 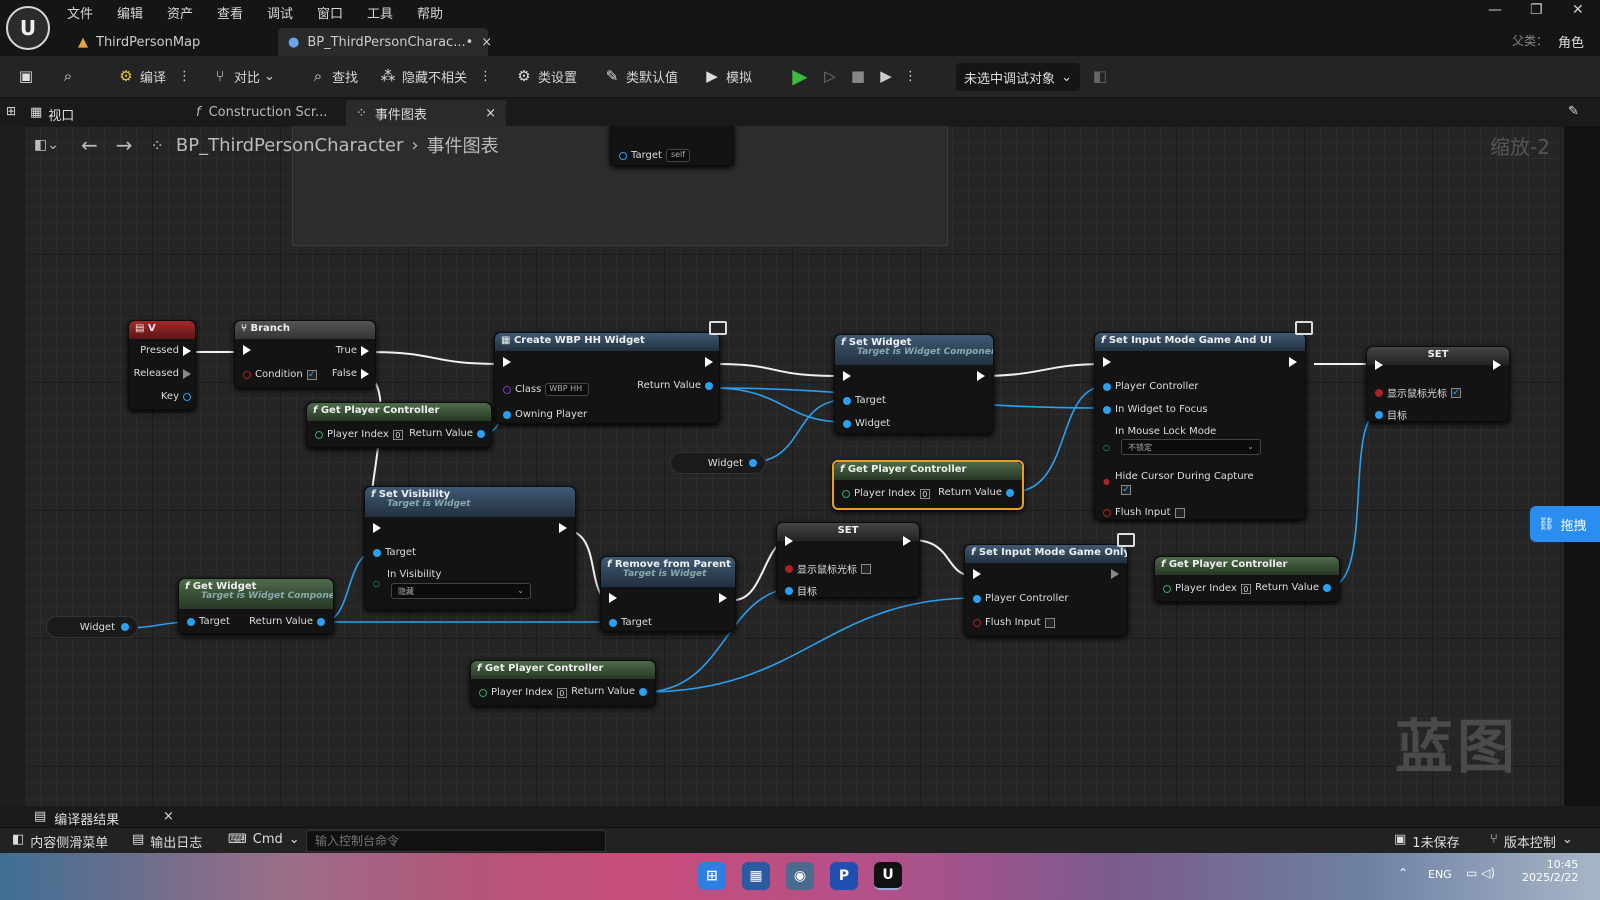 What do you see at coordinates (456, 841) in the screenshot?
I see `console-input` at bounding box center [456, 841].